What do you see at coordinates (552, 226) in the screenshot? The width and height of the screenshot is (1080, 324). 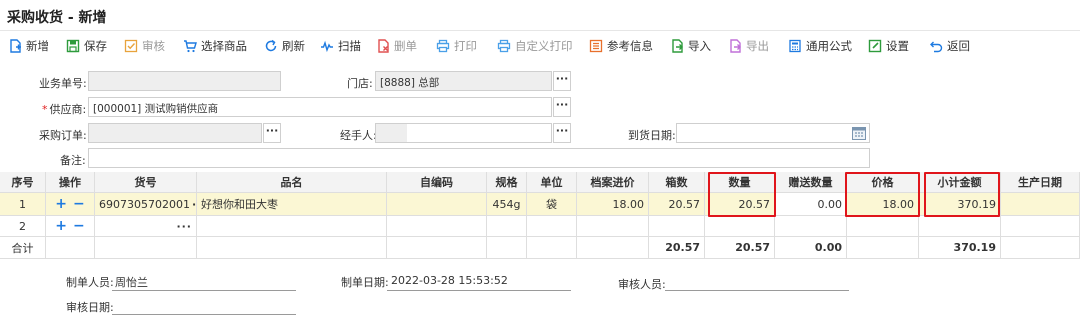 I see `row-unit` at bounding box center [552, 226].